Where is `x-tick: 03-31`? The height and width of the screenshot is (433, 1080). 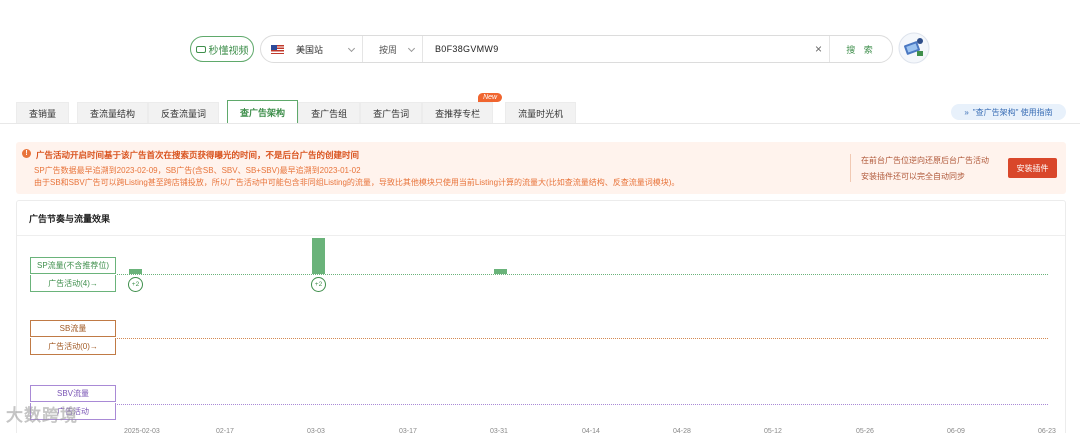
x-tick: 03-31 is located at coordinates (499, 430).